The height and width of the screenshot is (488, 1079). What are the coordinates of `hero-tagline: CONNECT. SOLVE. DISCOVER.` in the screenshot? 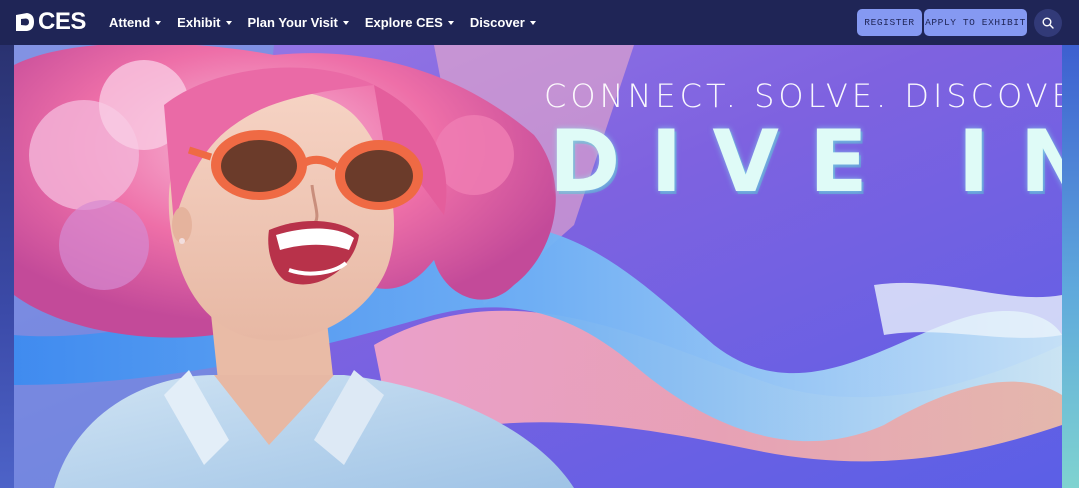 It's located at (803, 96).